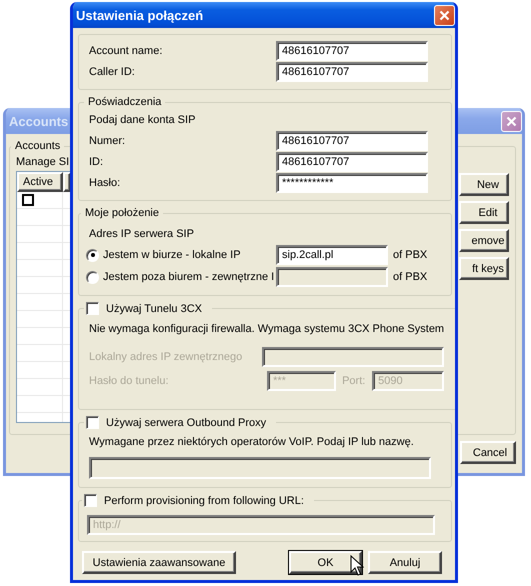 This screenshot has width=531, height=586. I want to click on field-label: ID:, so click(96, 162).